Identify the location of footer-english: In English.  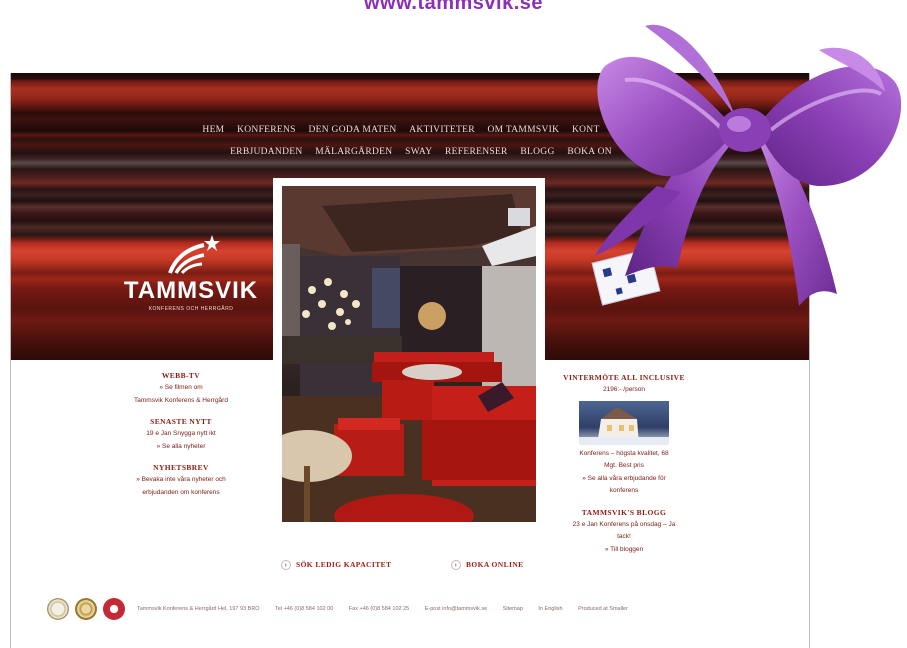
(550, 609).